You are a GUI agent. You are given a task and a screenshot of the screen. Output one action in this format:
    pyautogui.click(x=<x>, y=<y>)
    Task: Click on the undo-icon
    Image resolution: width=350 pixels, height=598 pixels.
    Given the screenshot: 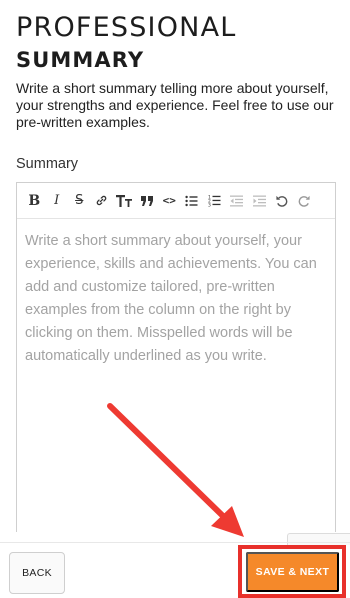 What is the action you would take?
    pyautogui.click(x=282, y=201)
    